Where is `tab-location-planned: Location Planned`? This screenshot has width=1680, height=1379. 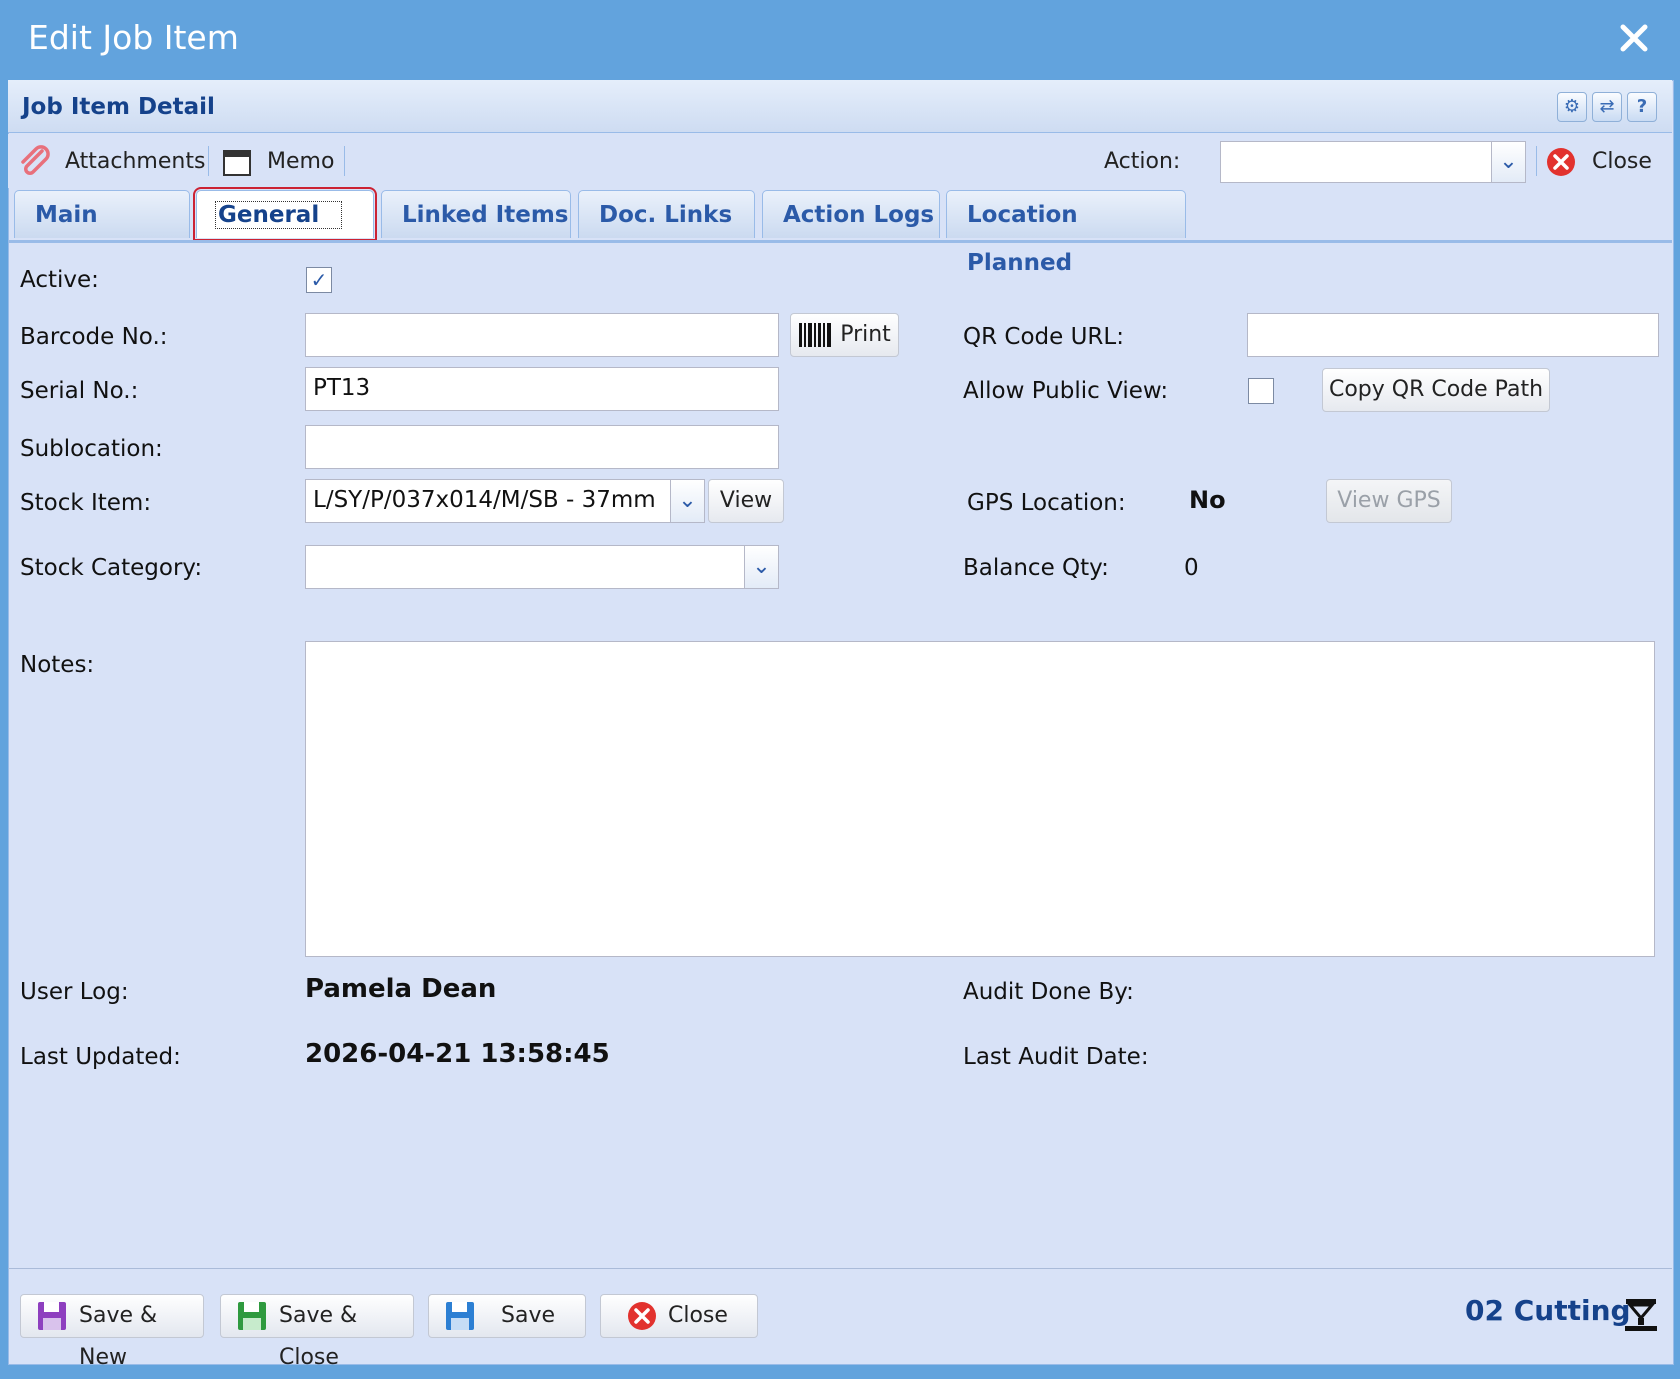
tab-location-planned: Location Planned is located at coordinates (1066, 233).